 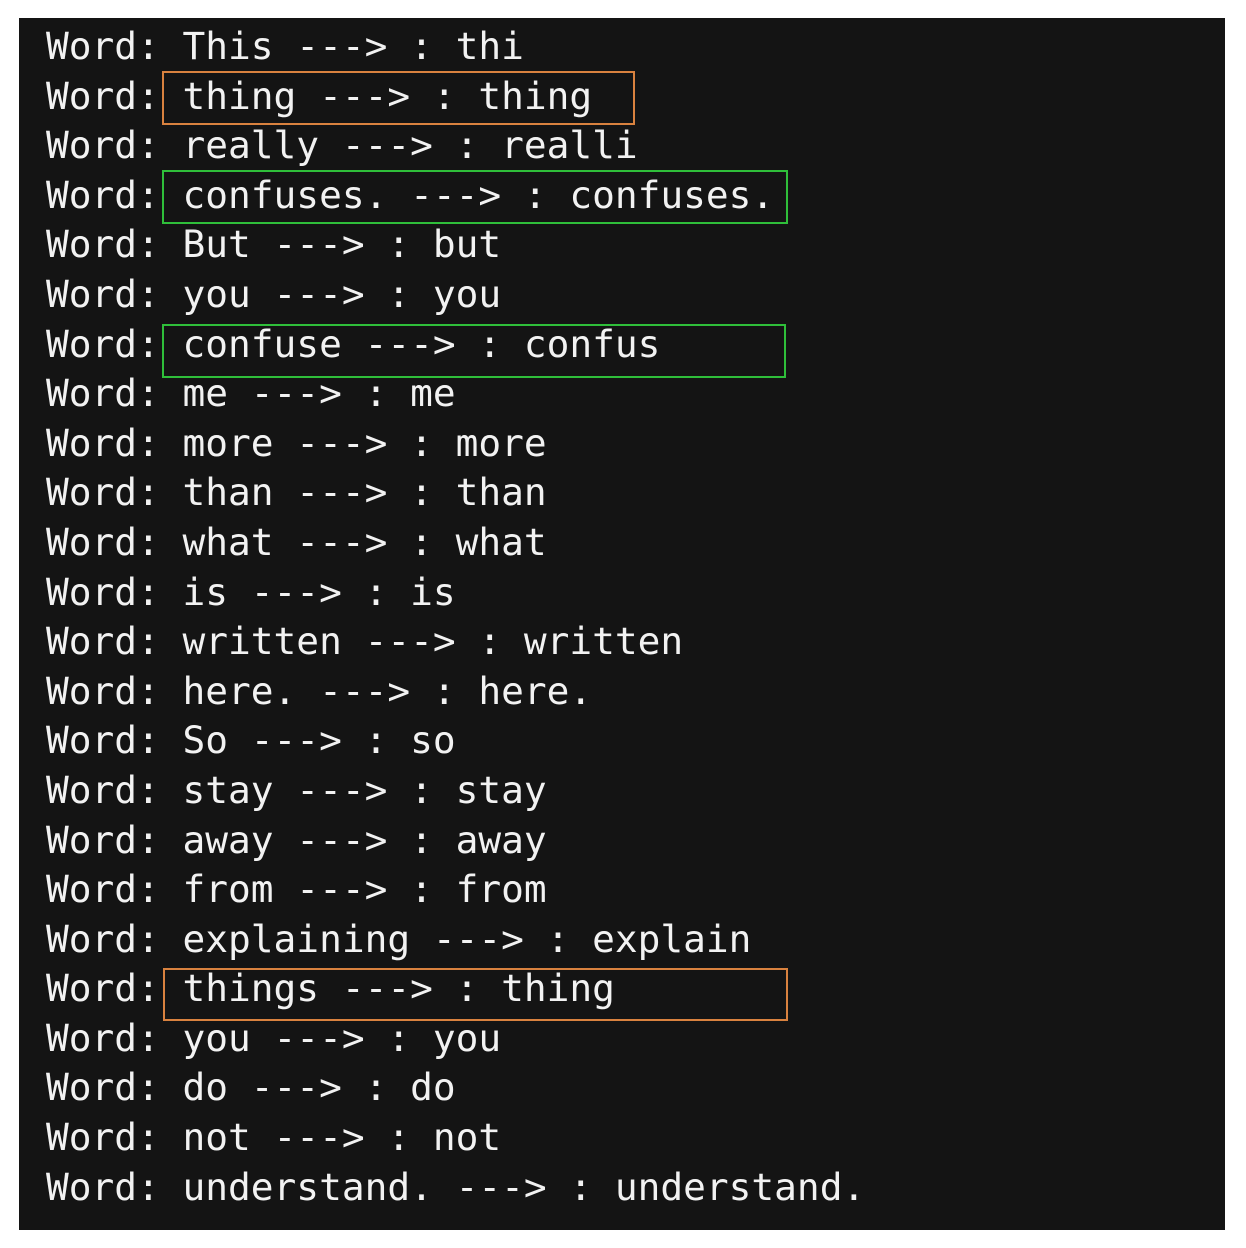 I want to click on output-line: Word: here. ---> : here., so click(x=319, y=690).